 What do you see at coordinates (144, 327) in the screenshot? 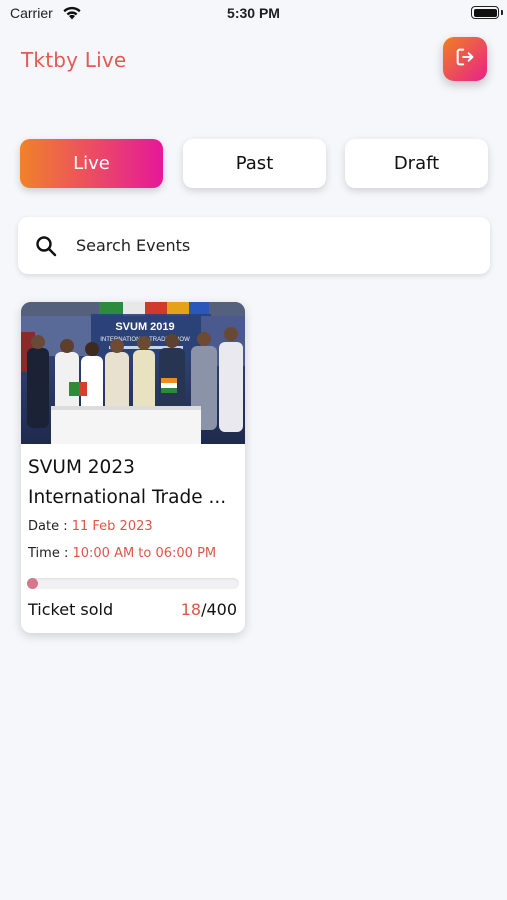
I see `image-banner-title: SVUM 2019` at bounding box center [144, 327].